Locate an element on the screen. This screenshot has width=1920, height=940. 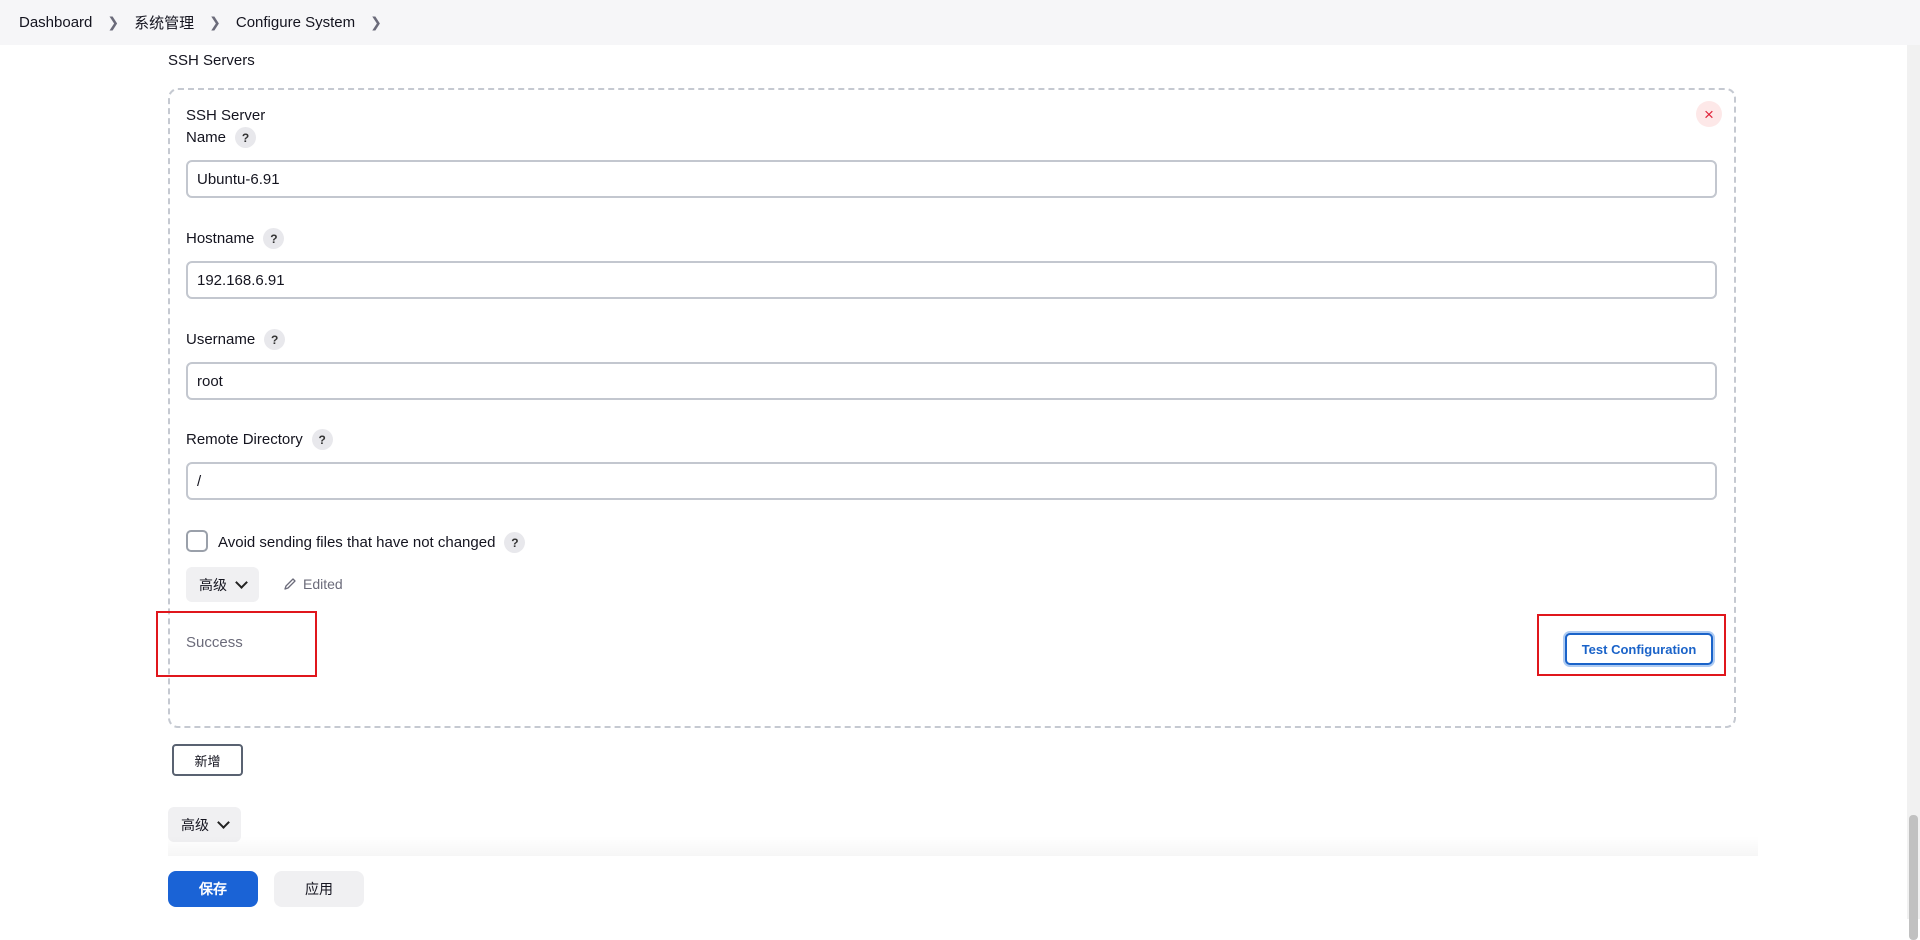
close-icon: × is located at coordinates (1709, 114).